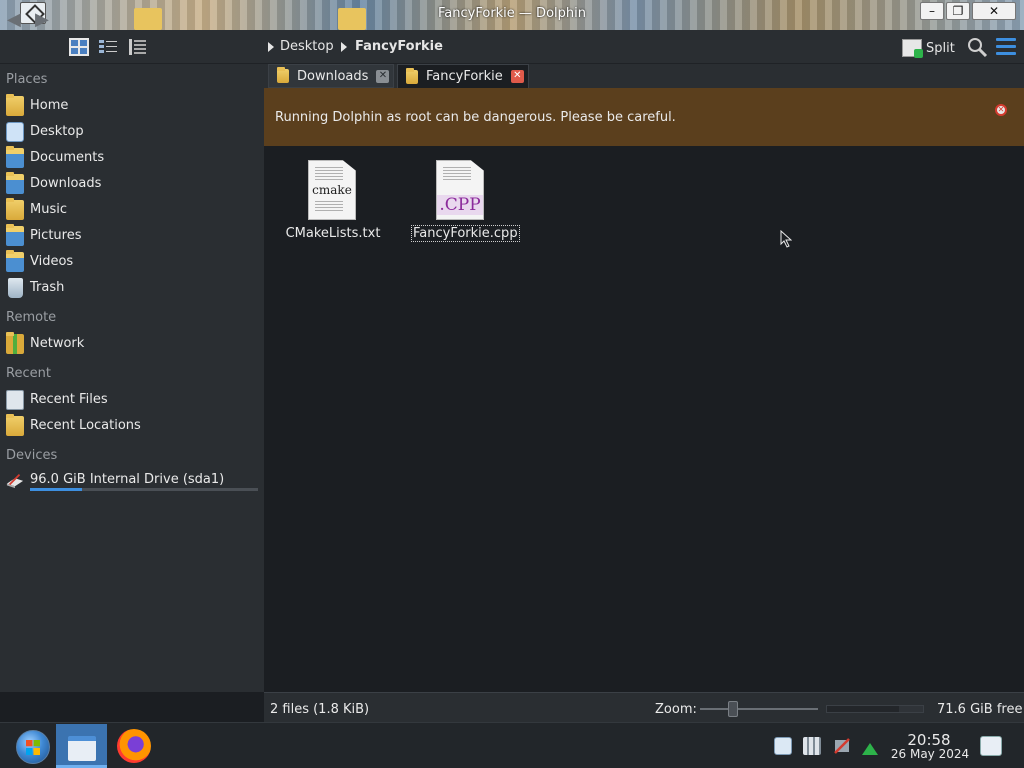  Describe the element at coordinates (131, 288) in the screenshot. I see `sidebar-item-trash: Trash` at that location.